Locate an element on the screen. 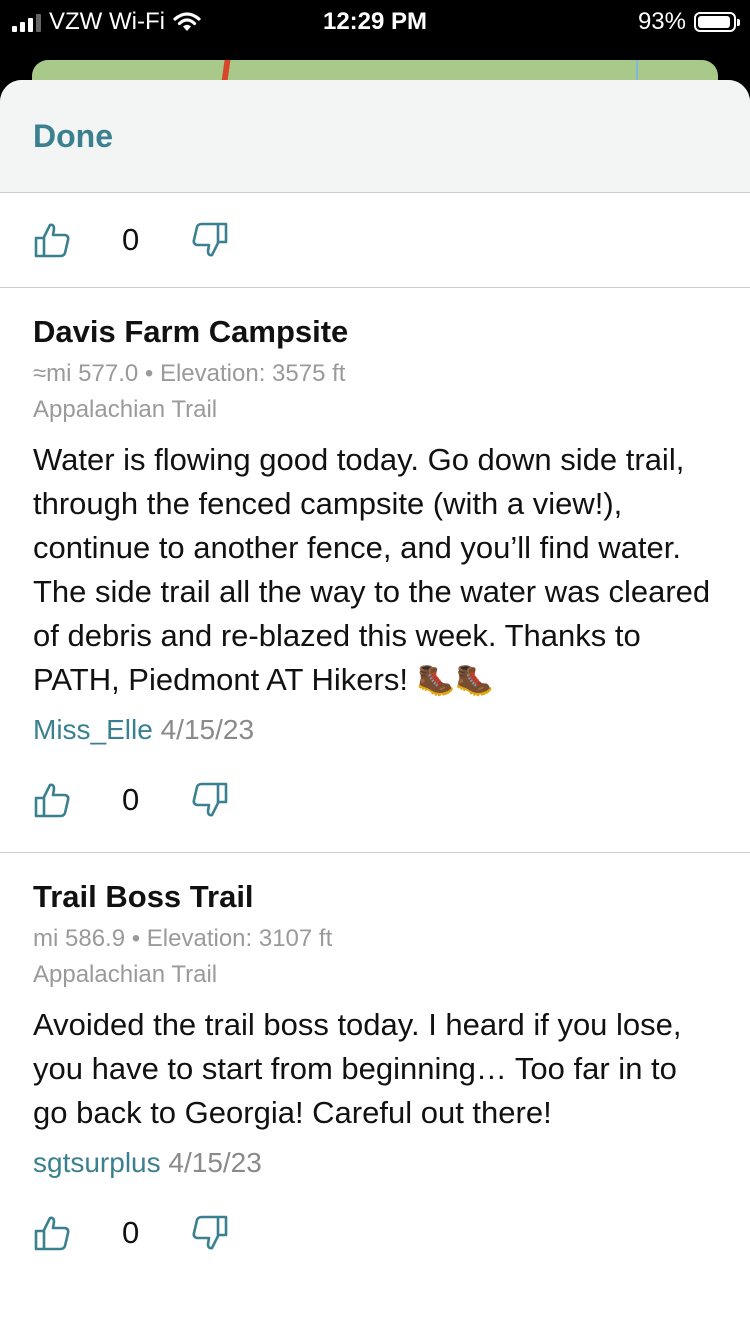  comment-title: Trail Boss Trail is located at coordinates (375, 884).